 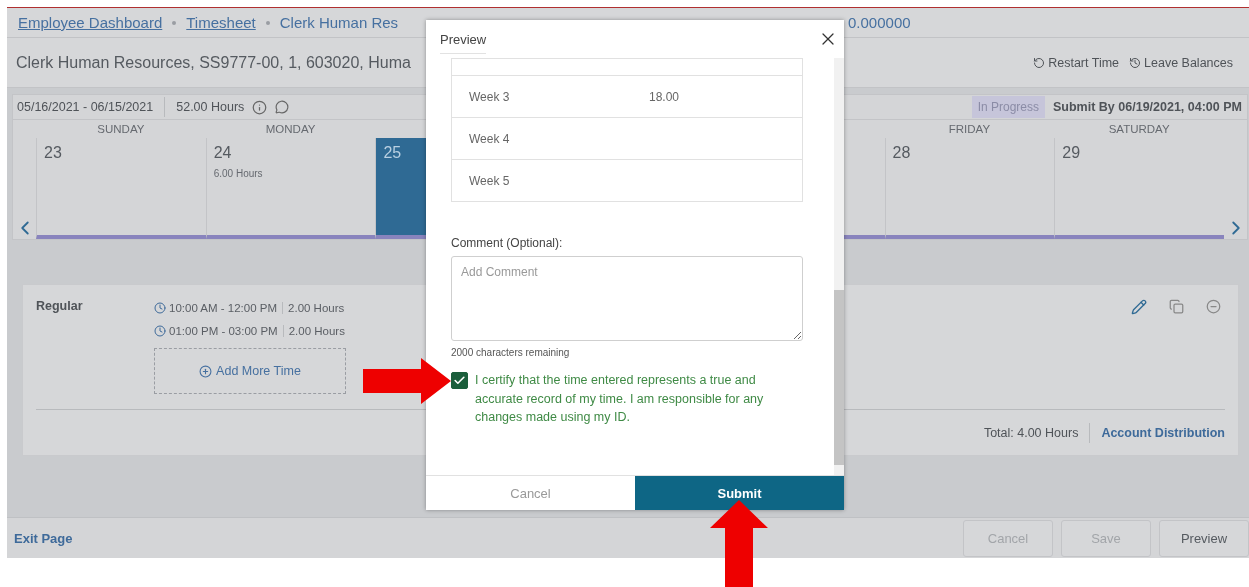 What do you see at coordinates (1204, 538) in the screenshot?
I see `footer-button: Preview` at bounding box center [1204, 538].